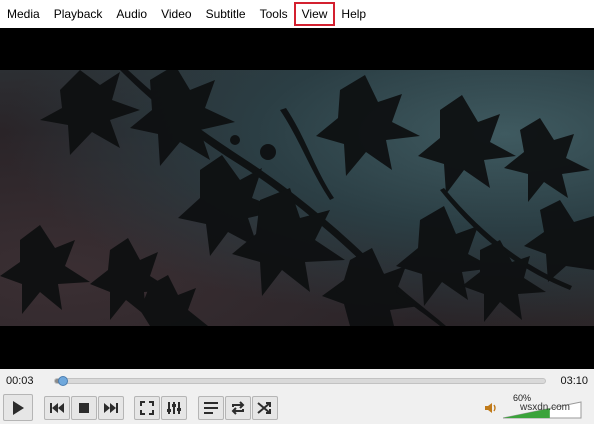  I want to click on playlist-button, so click(211, 408).